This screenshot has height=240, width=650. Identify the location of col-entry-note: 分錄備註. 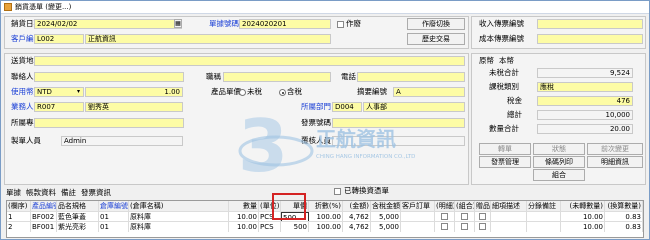
(544, 206).